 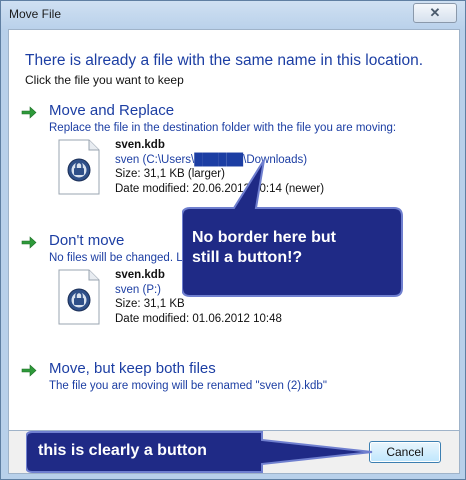 I want to click on close-button: ✕, so click(x=435, y=13).